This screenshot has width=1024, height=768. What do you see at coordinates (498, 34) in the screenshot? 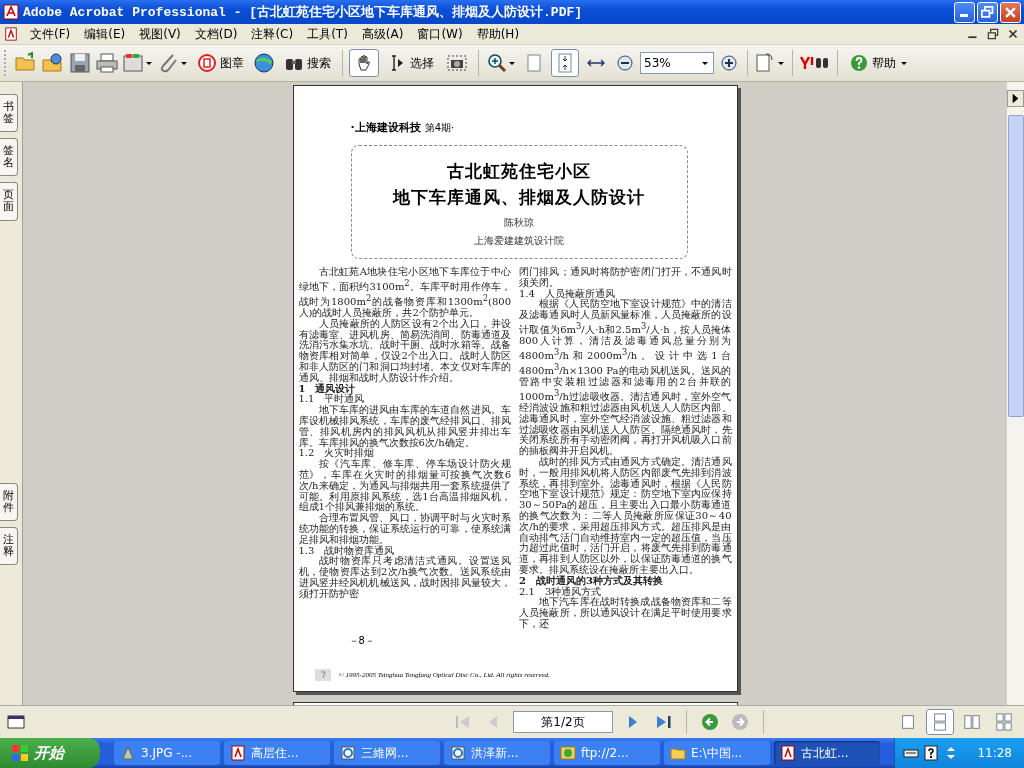
I see `menu-item: 帮助(H)` at bounding box center [498, 34].